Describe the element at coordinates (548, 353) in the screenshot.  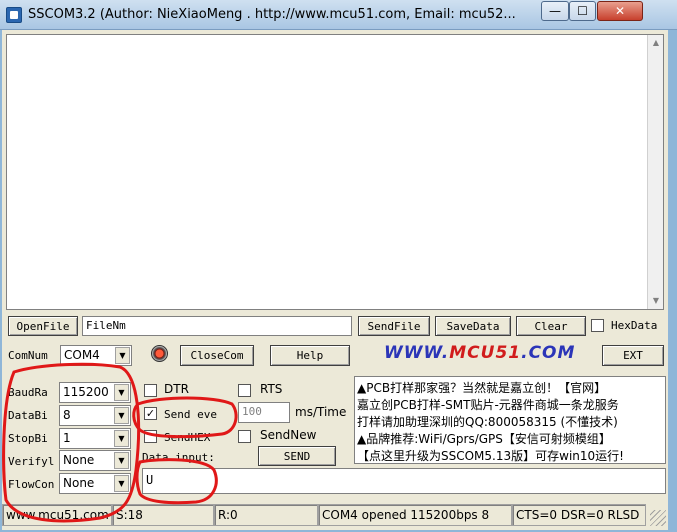
I see `logo-text-com: .COM` at that location.